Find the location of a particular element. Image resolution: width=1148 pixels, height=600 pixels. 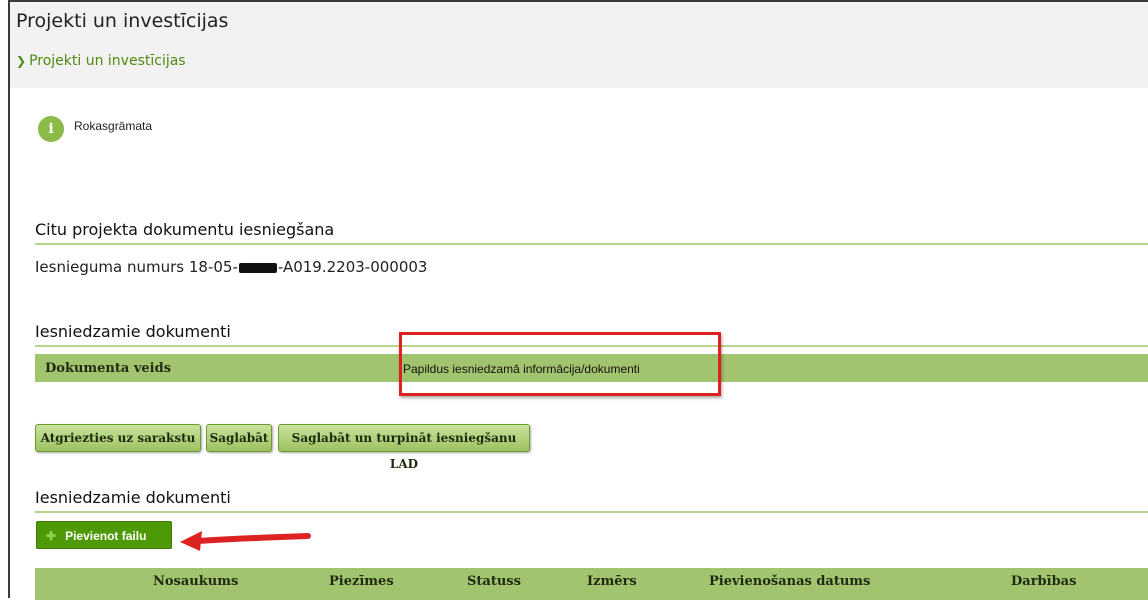

info-icon: i is located at coordinates (51, 129).